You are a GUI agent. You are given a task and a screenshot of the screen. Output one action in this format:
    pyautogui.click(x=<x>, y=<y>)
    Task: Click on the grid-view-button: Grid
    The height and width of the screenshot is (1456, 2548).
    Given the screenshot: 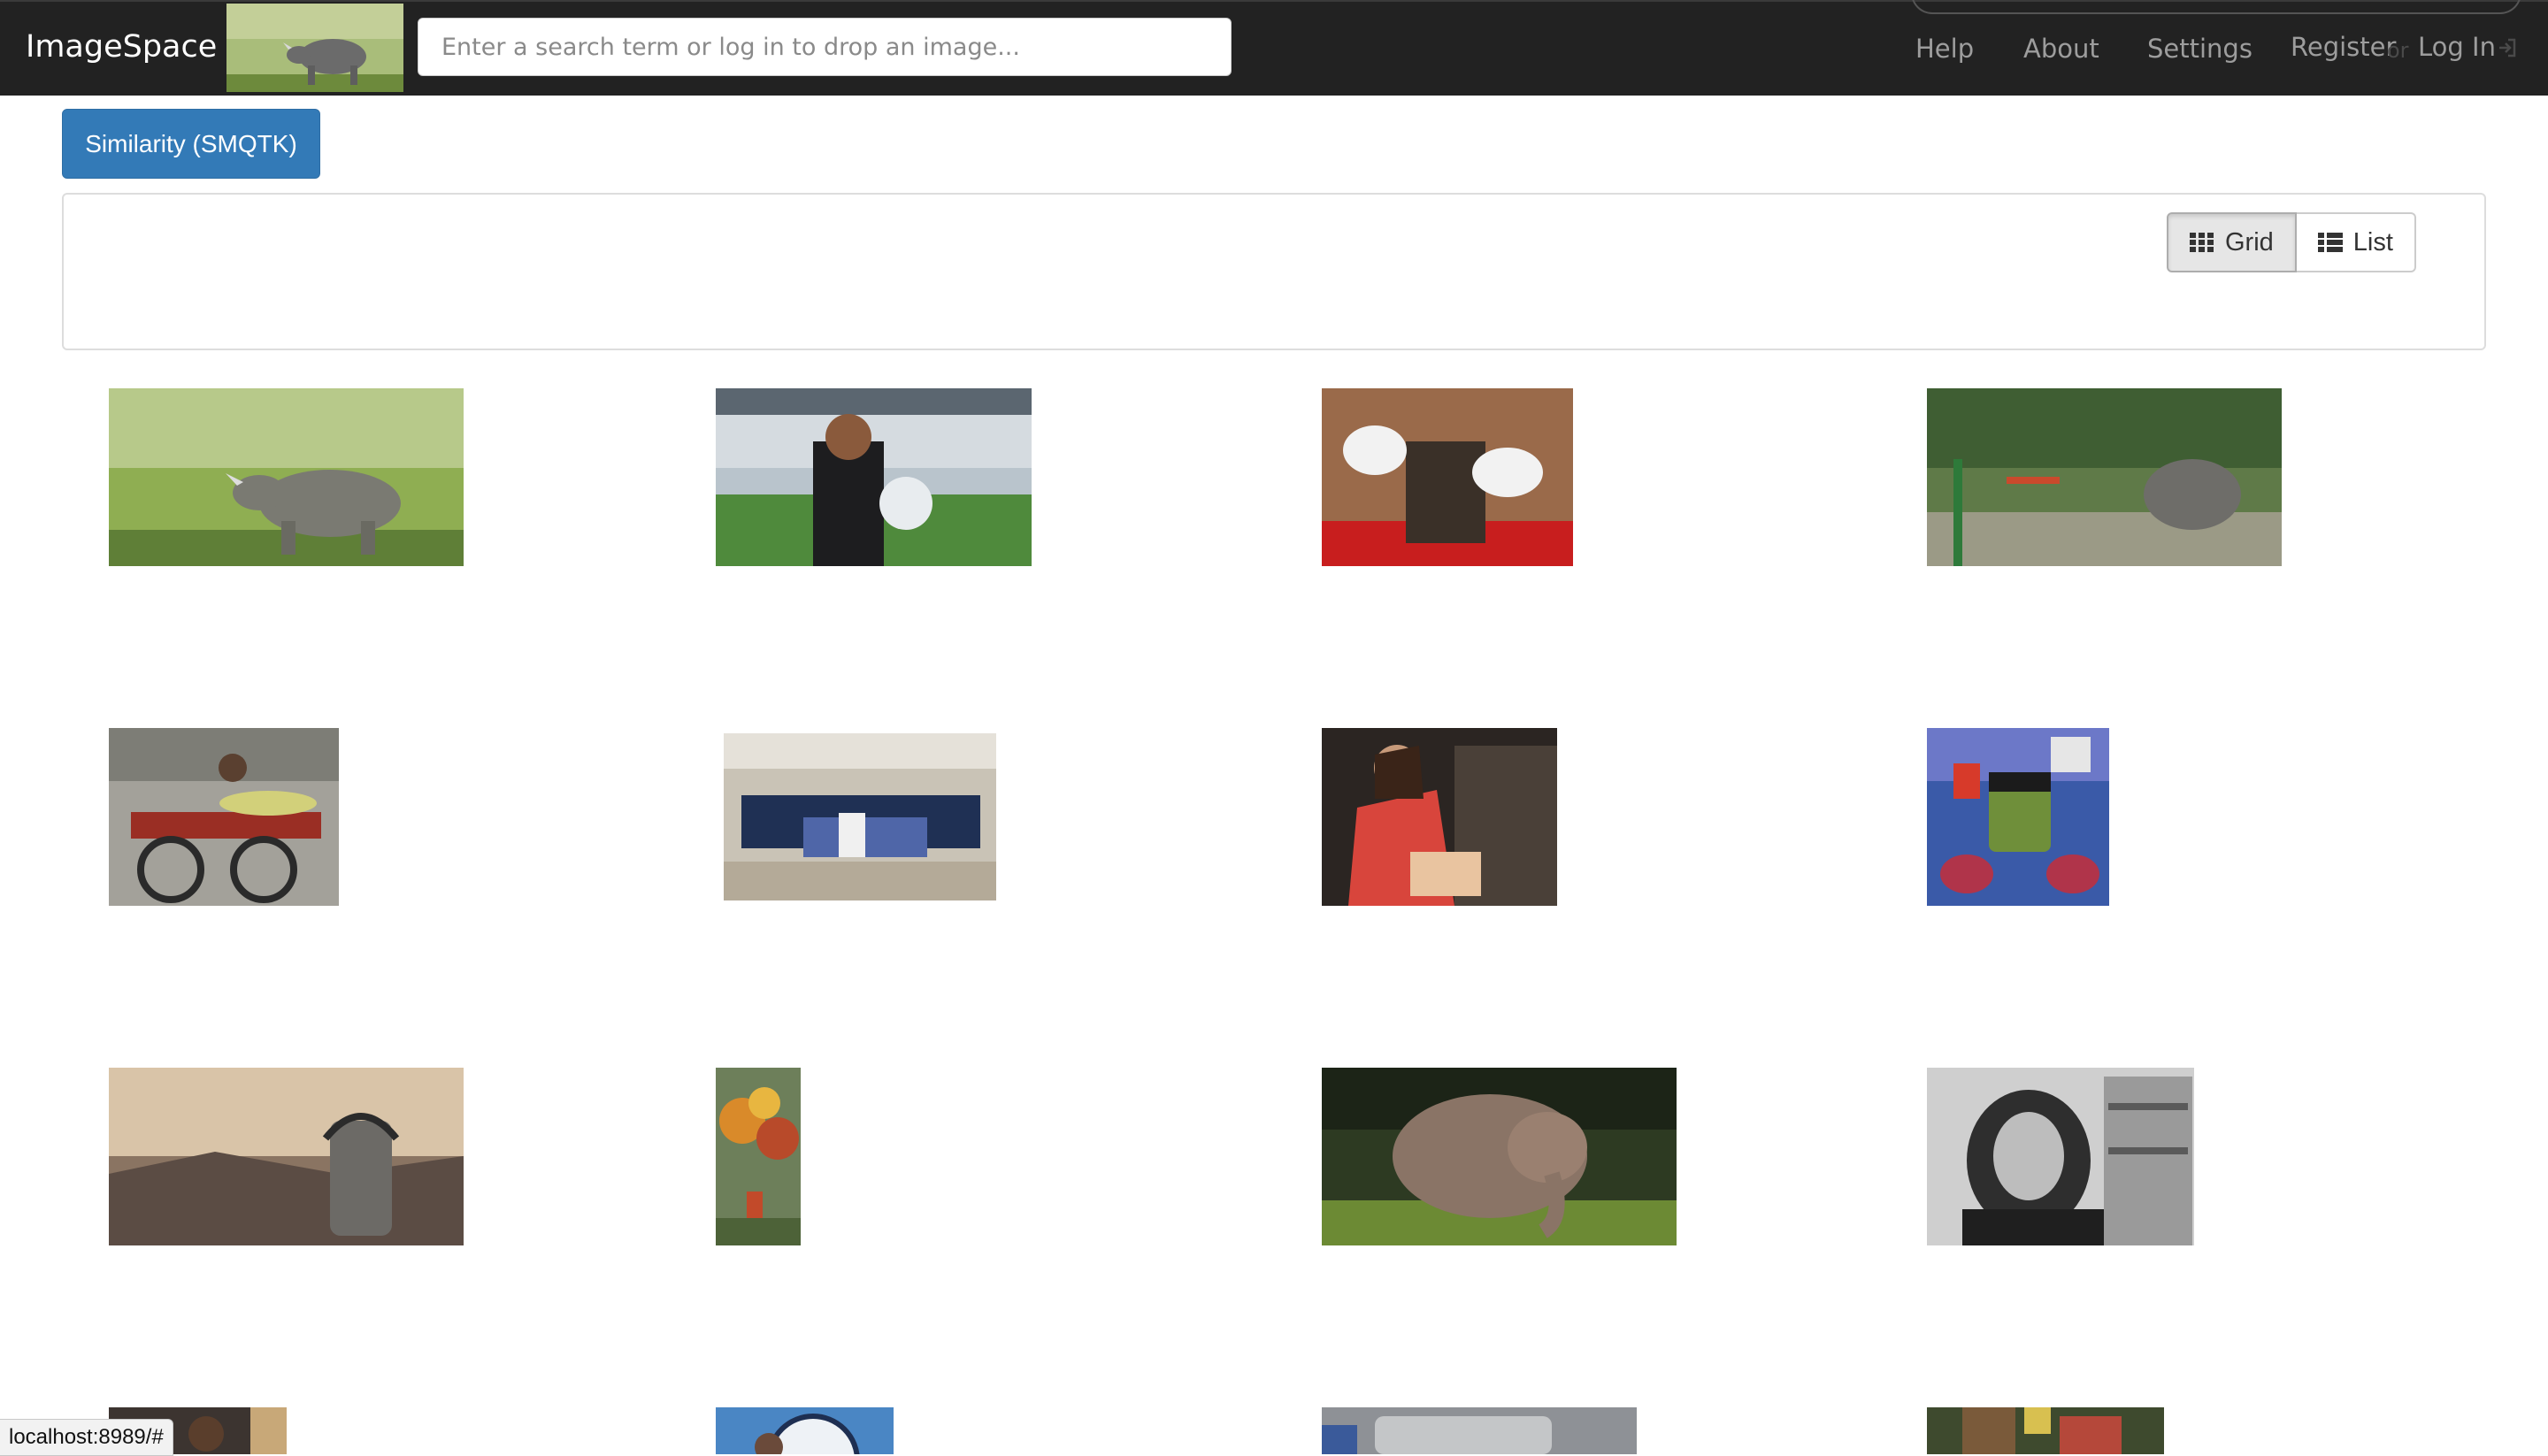 What is the action you would take?
    pyautogui.click(x=2232, y=242)
    